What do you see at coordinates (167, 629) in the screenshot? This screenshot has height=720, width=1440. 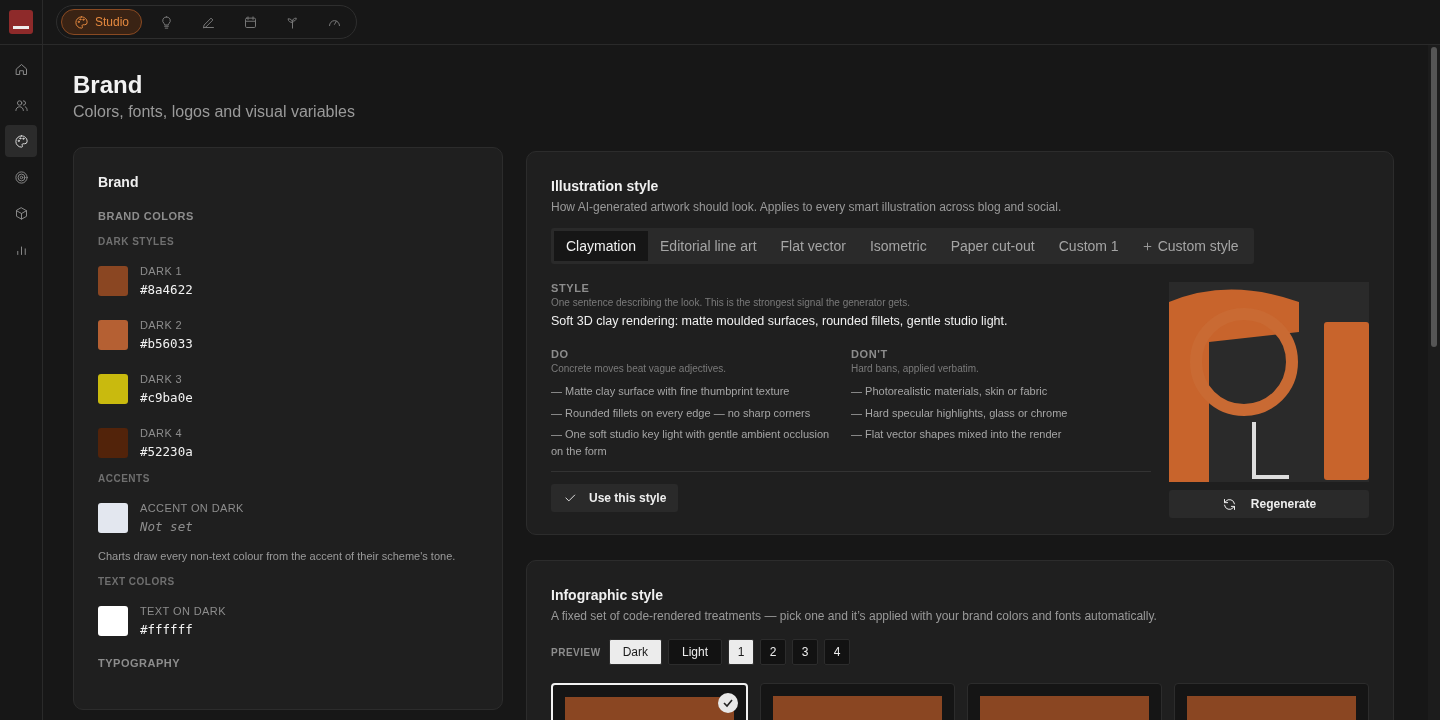 I see `color-value: #ffffff` at bounding box center [167, 629].